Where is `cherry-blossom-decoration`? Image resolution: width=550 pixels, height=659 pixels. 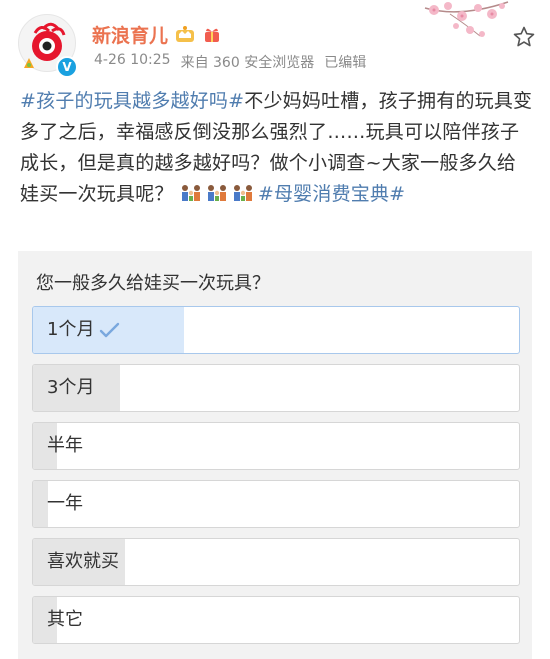 cherry-blossom-decoration is located at coordinates (466, 19).